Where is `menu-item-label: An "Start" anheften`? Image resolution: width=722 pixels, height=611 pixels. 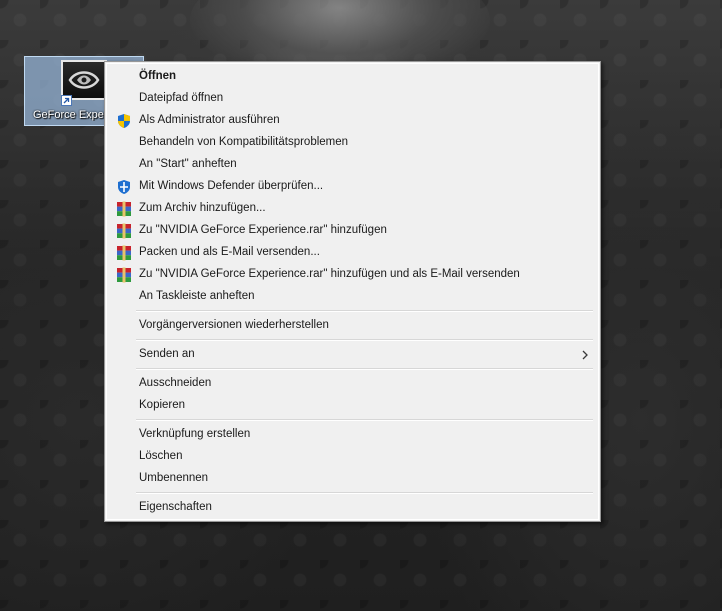 menu-item-label: An "Start" anheften is located at coordinates (188, 164).